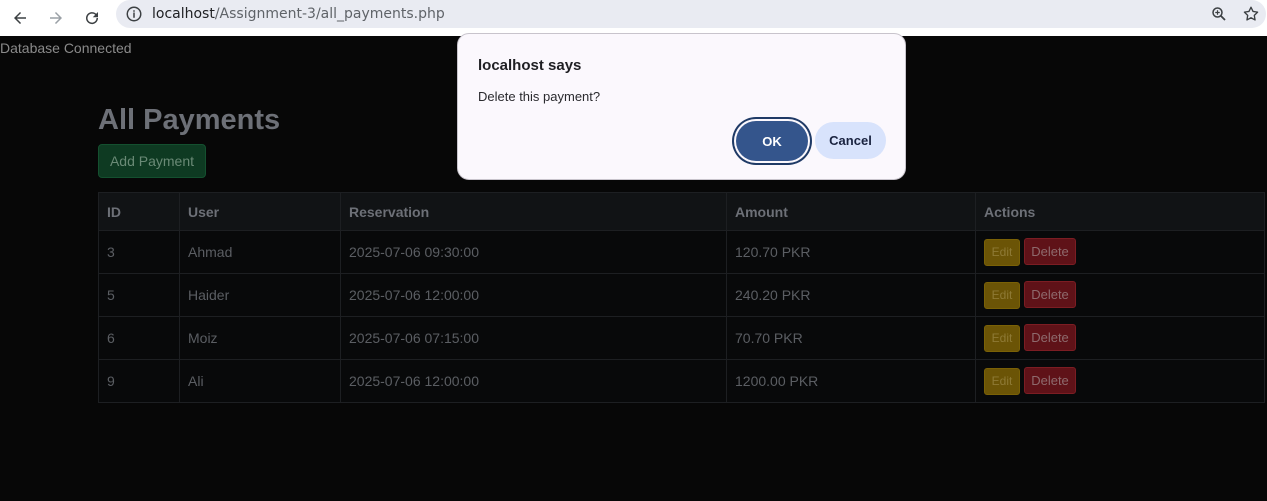 This screenshot has width=1267, height=501. I want to click on zoom-button, so click(1219, 14).